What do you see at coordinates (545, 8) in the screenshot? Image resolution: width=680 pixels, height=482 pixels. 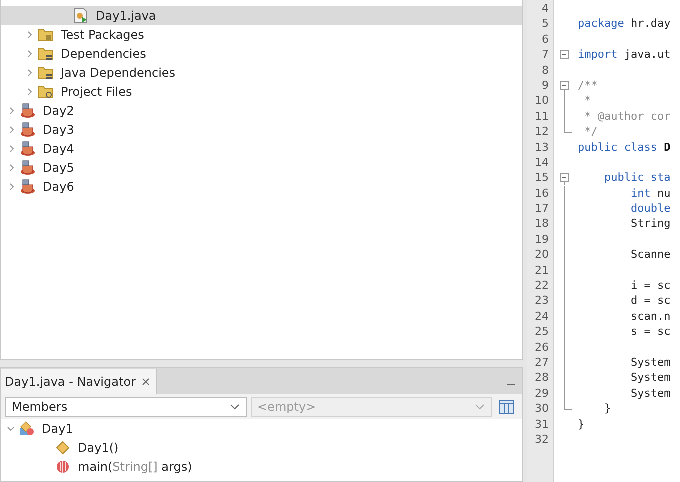 I see `line-number: 4` at bounding box center [545, 8].